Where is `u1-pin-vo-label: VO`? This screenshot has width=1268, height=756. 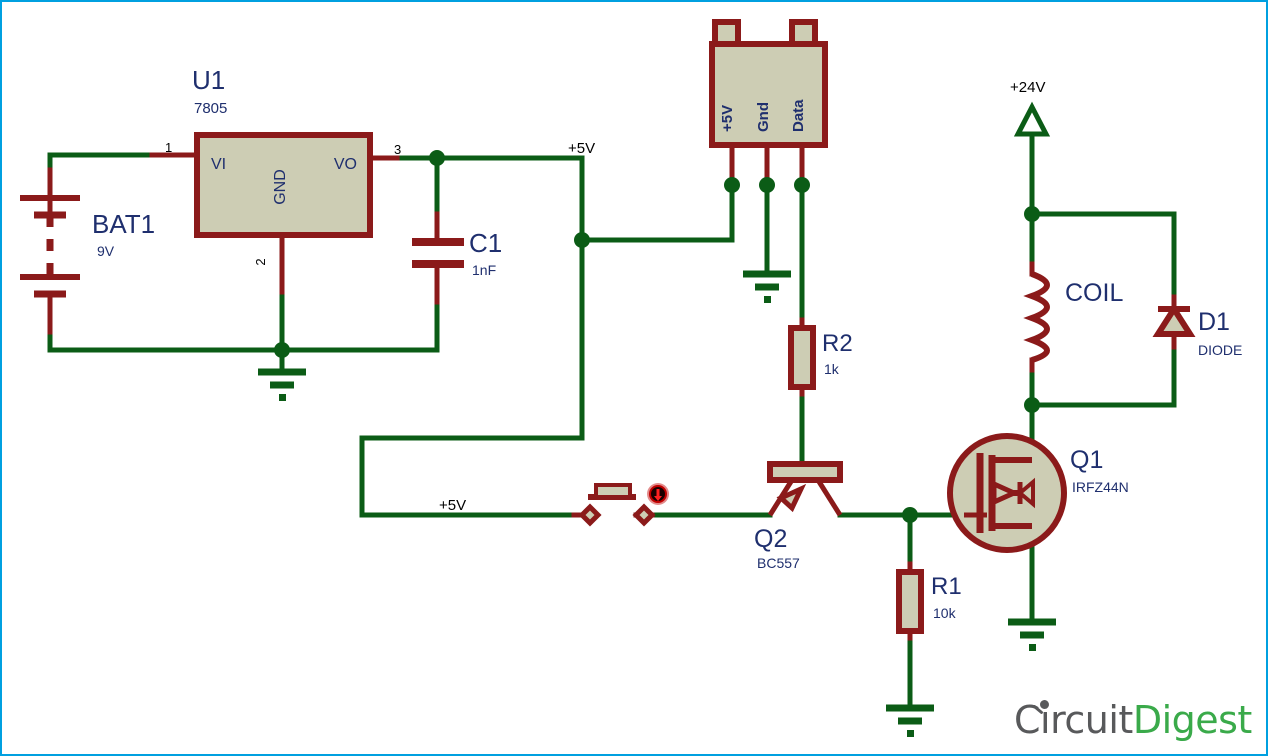
u1-pin-vo-label: VO is located at coordinates (345, 164).